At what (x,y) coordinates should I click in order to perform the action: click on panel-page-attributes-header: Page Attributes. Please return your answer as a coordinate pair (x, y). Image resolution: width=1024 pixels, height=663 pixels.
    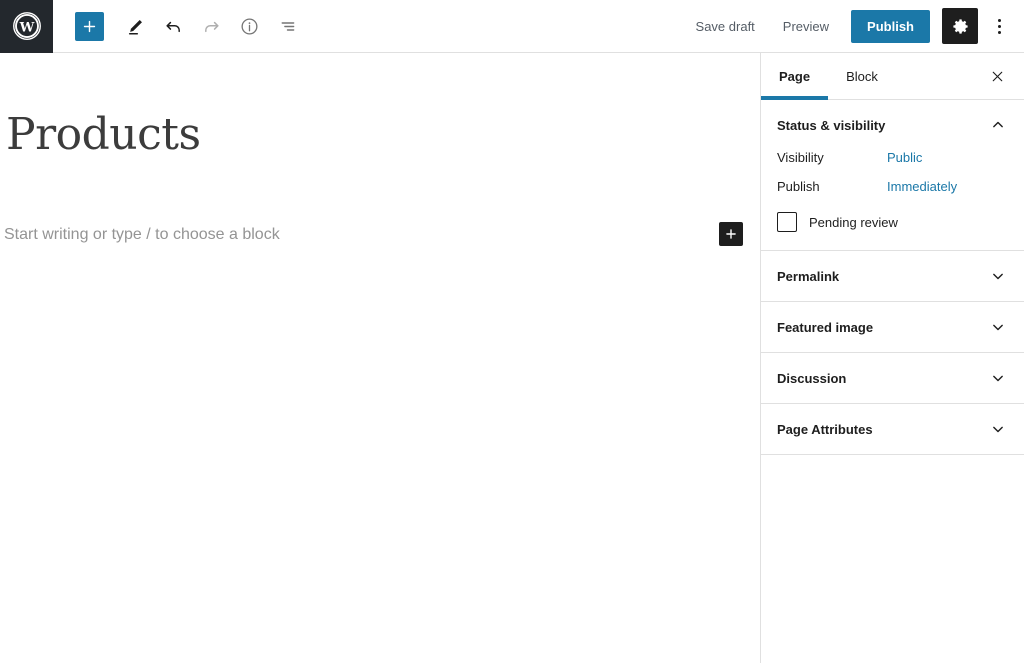
    Looking at the image, I should click on (892, 429).